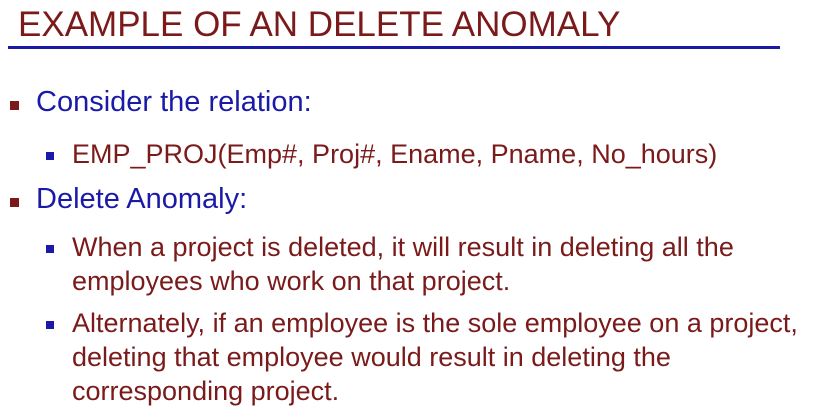 This screenshot has width=816, height=410. What do you see at coordinates (174, 102) in the screenshot?
I see `bullet-consider-relation: Consider the relation:` at bounding box center [174, 102].